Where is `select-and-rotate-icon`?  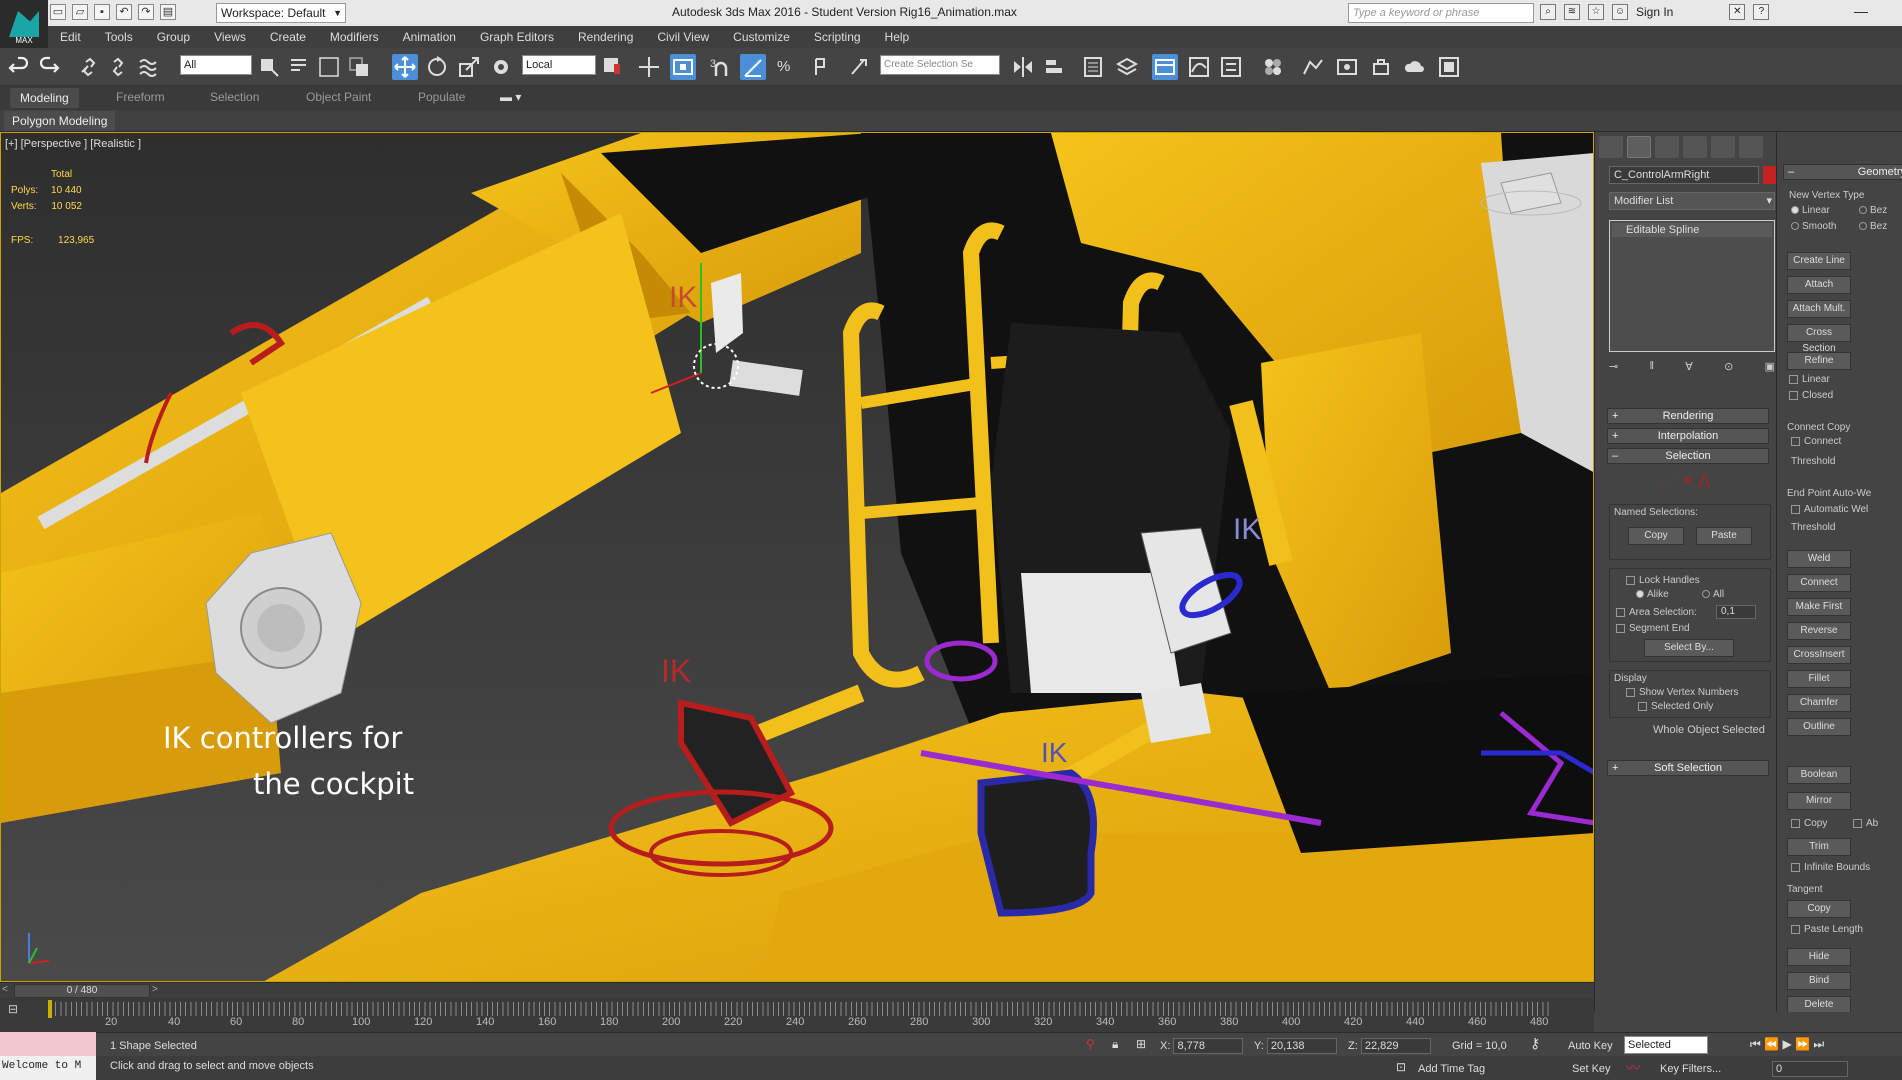 select-and-rotate-icon is located at coordinates (437, 67).